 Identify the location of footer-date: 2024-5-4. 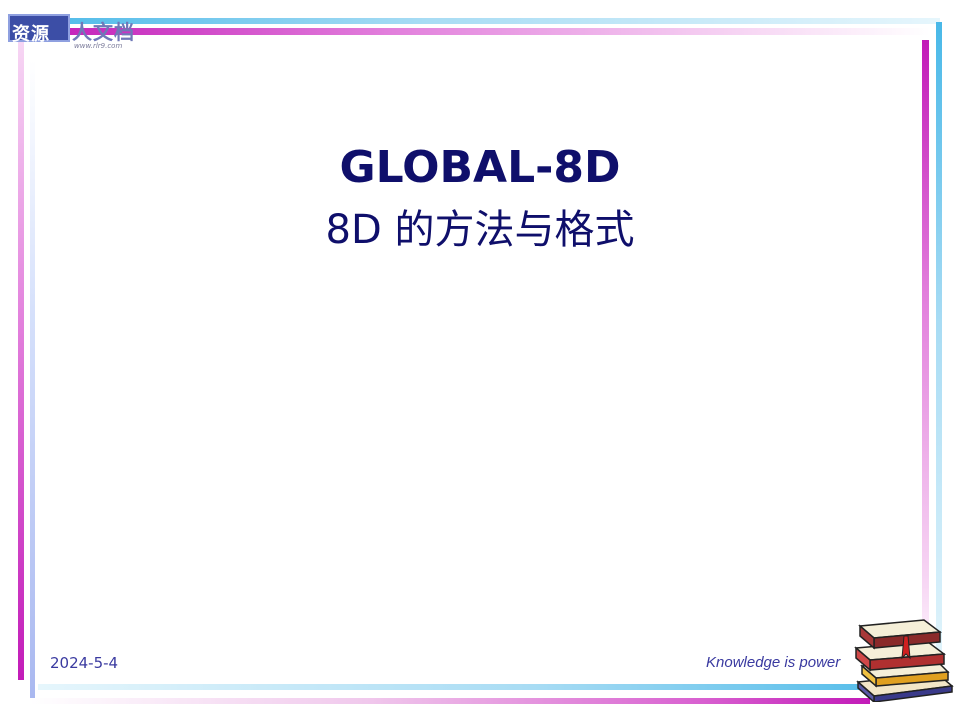
(84, 663).